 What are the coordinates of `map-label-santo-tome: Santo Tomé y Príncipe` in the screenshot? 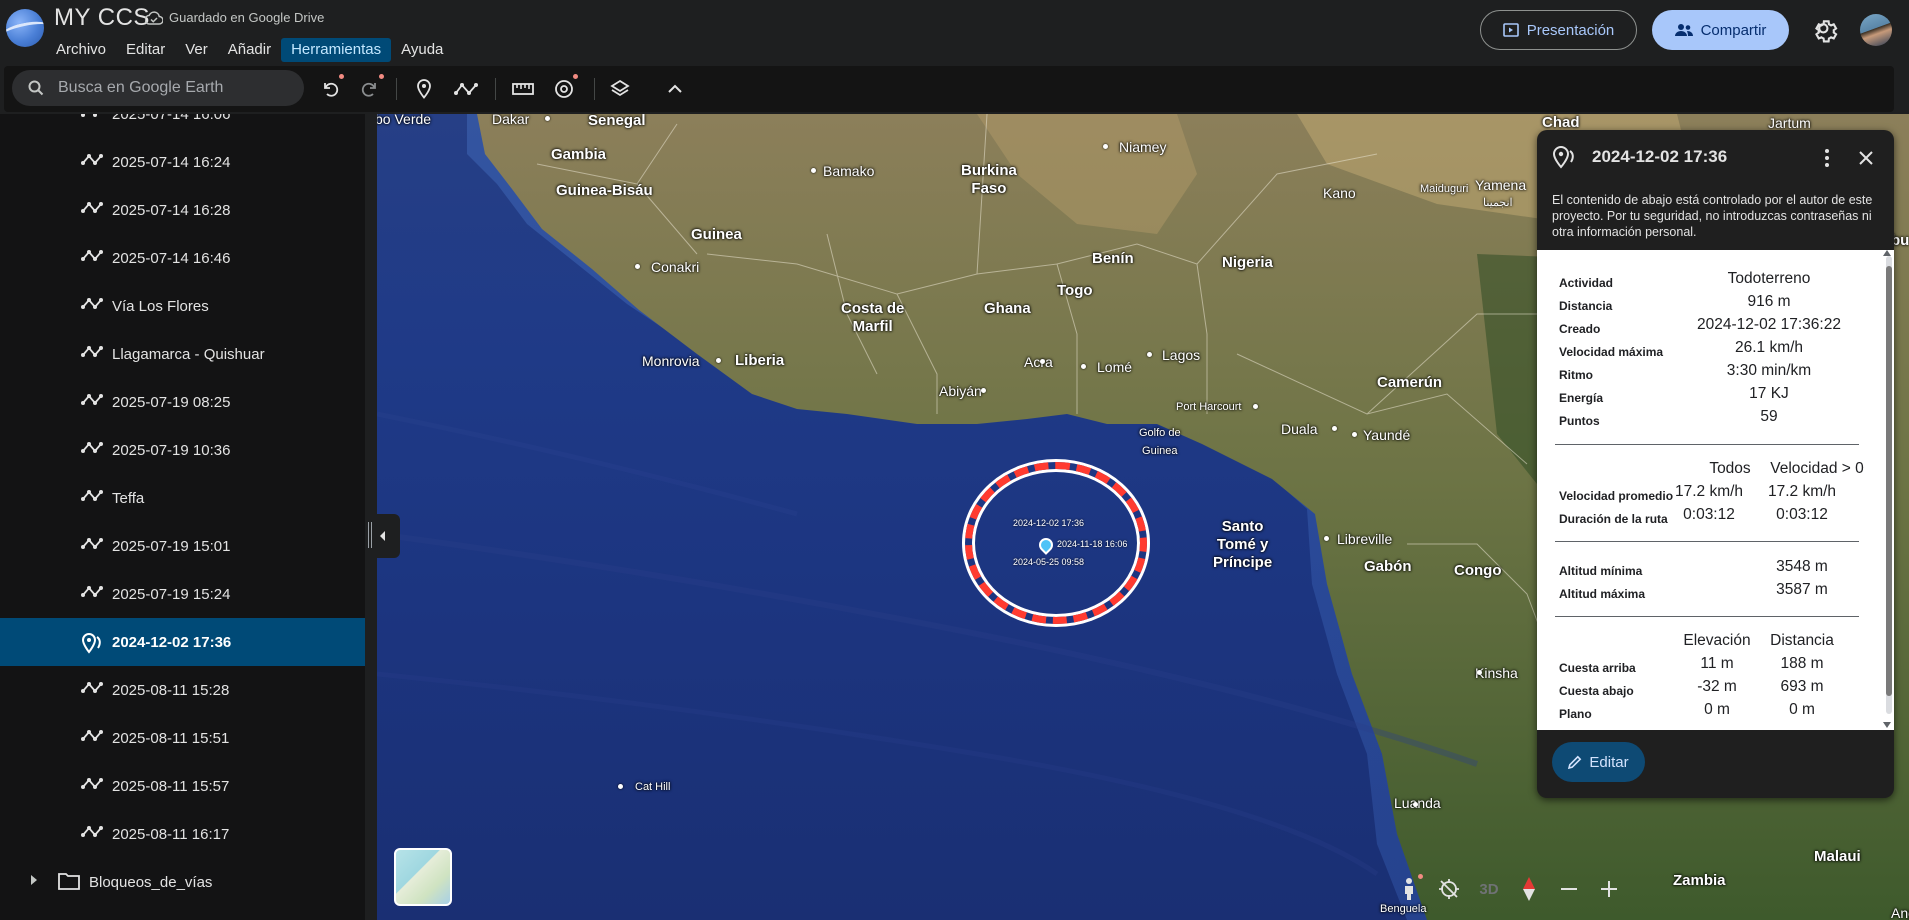 It's located at (1243, 544).